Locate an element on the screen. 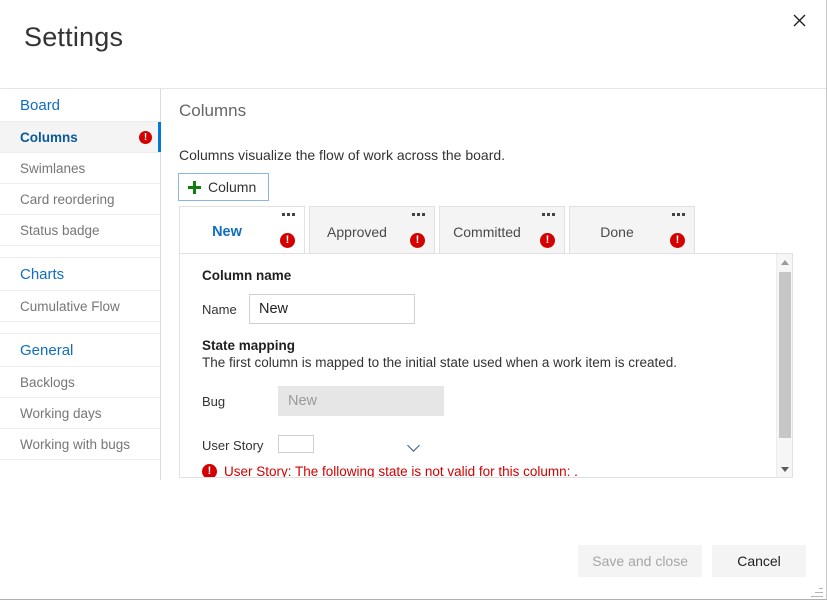 Image resolution: width=827 pixels, height=600 pixels. sidebar-item-backlogs: Backlogs is located at coordinates (80, 382).